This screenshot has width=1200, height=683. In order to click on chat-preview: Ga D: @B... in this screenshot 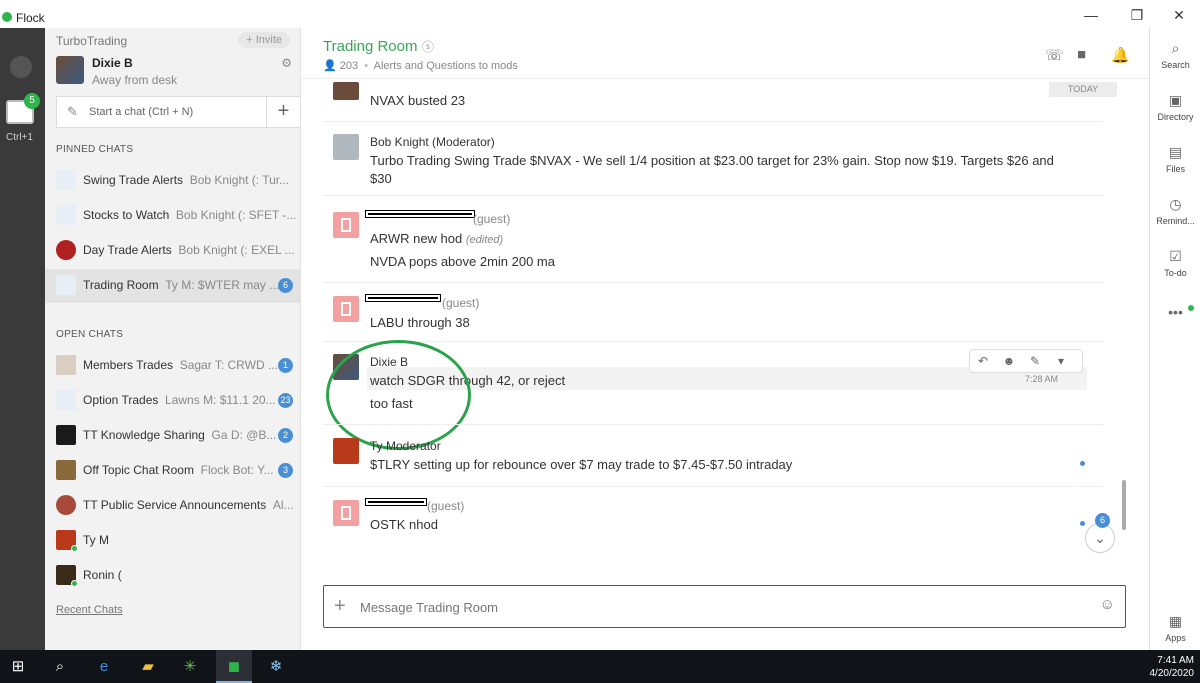, I will do `click(244, 435)`.